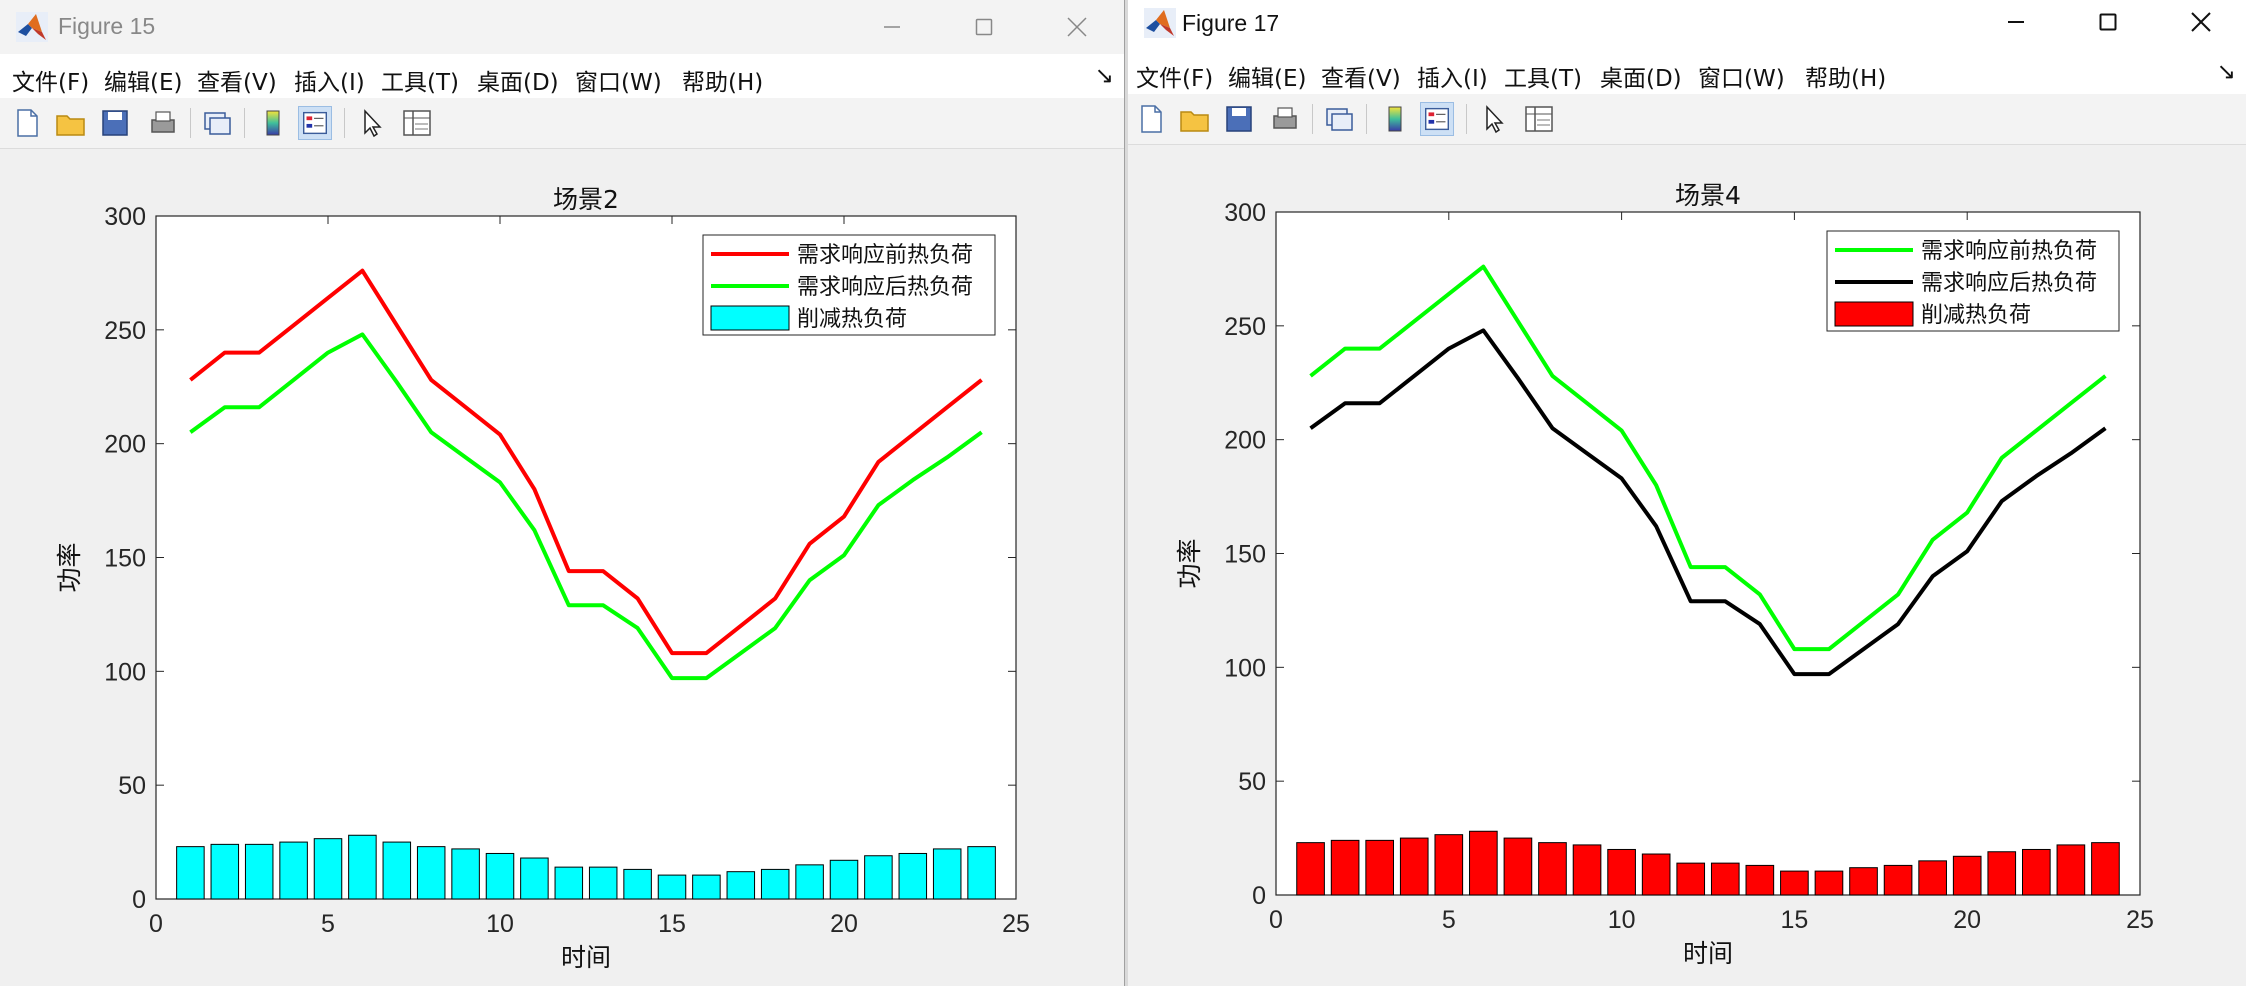 Image resolution: width=2246 pixels, height=986 pixels. I want to click on minimize-icon, so click(2016, 22).